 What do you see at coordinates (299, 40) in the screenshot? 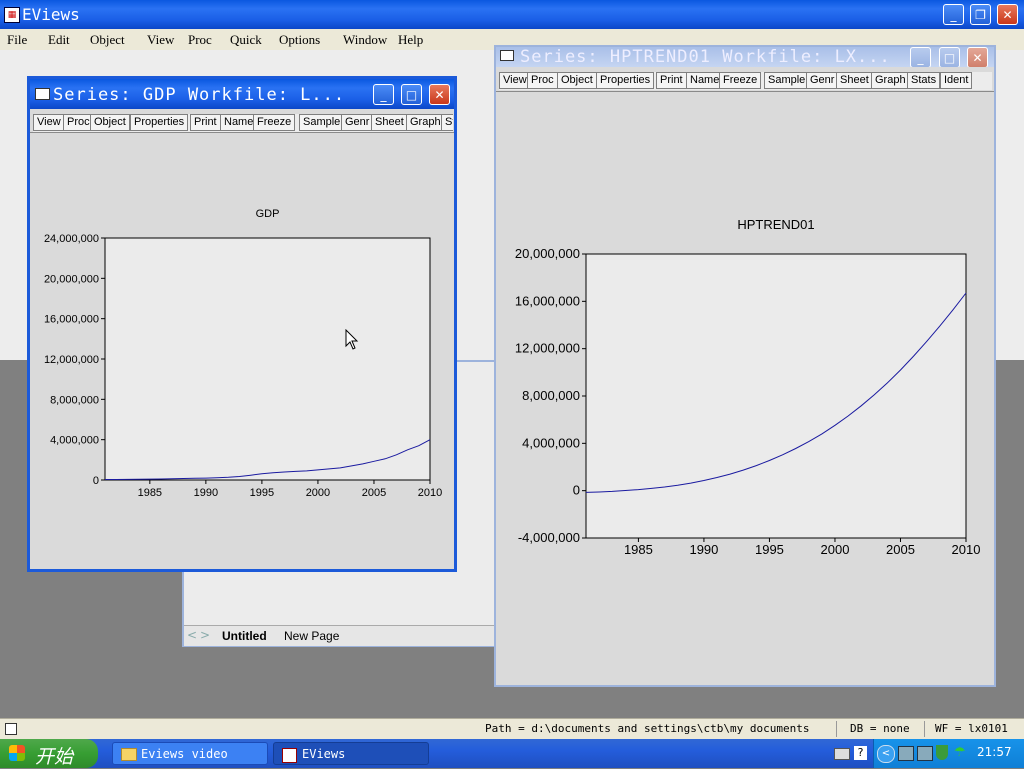
I see `menu-options: Options` at bounding box center [299, 40].